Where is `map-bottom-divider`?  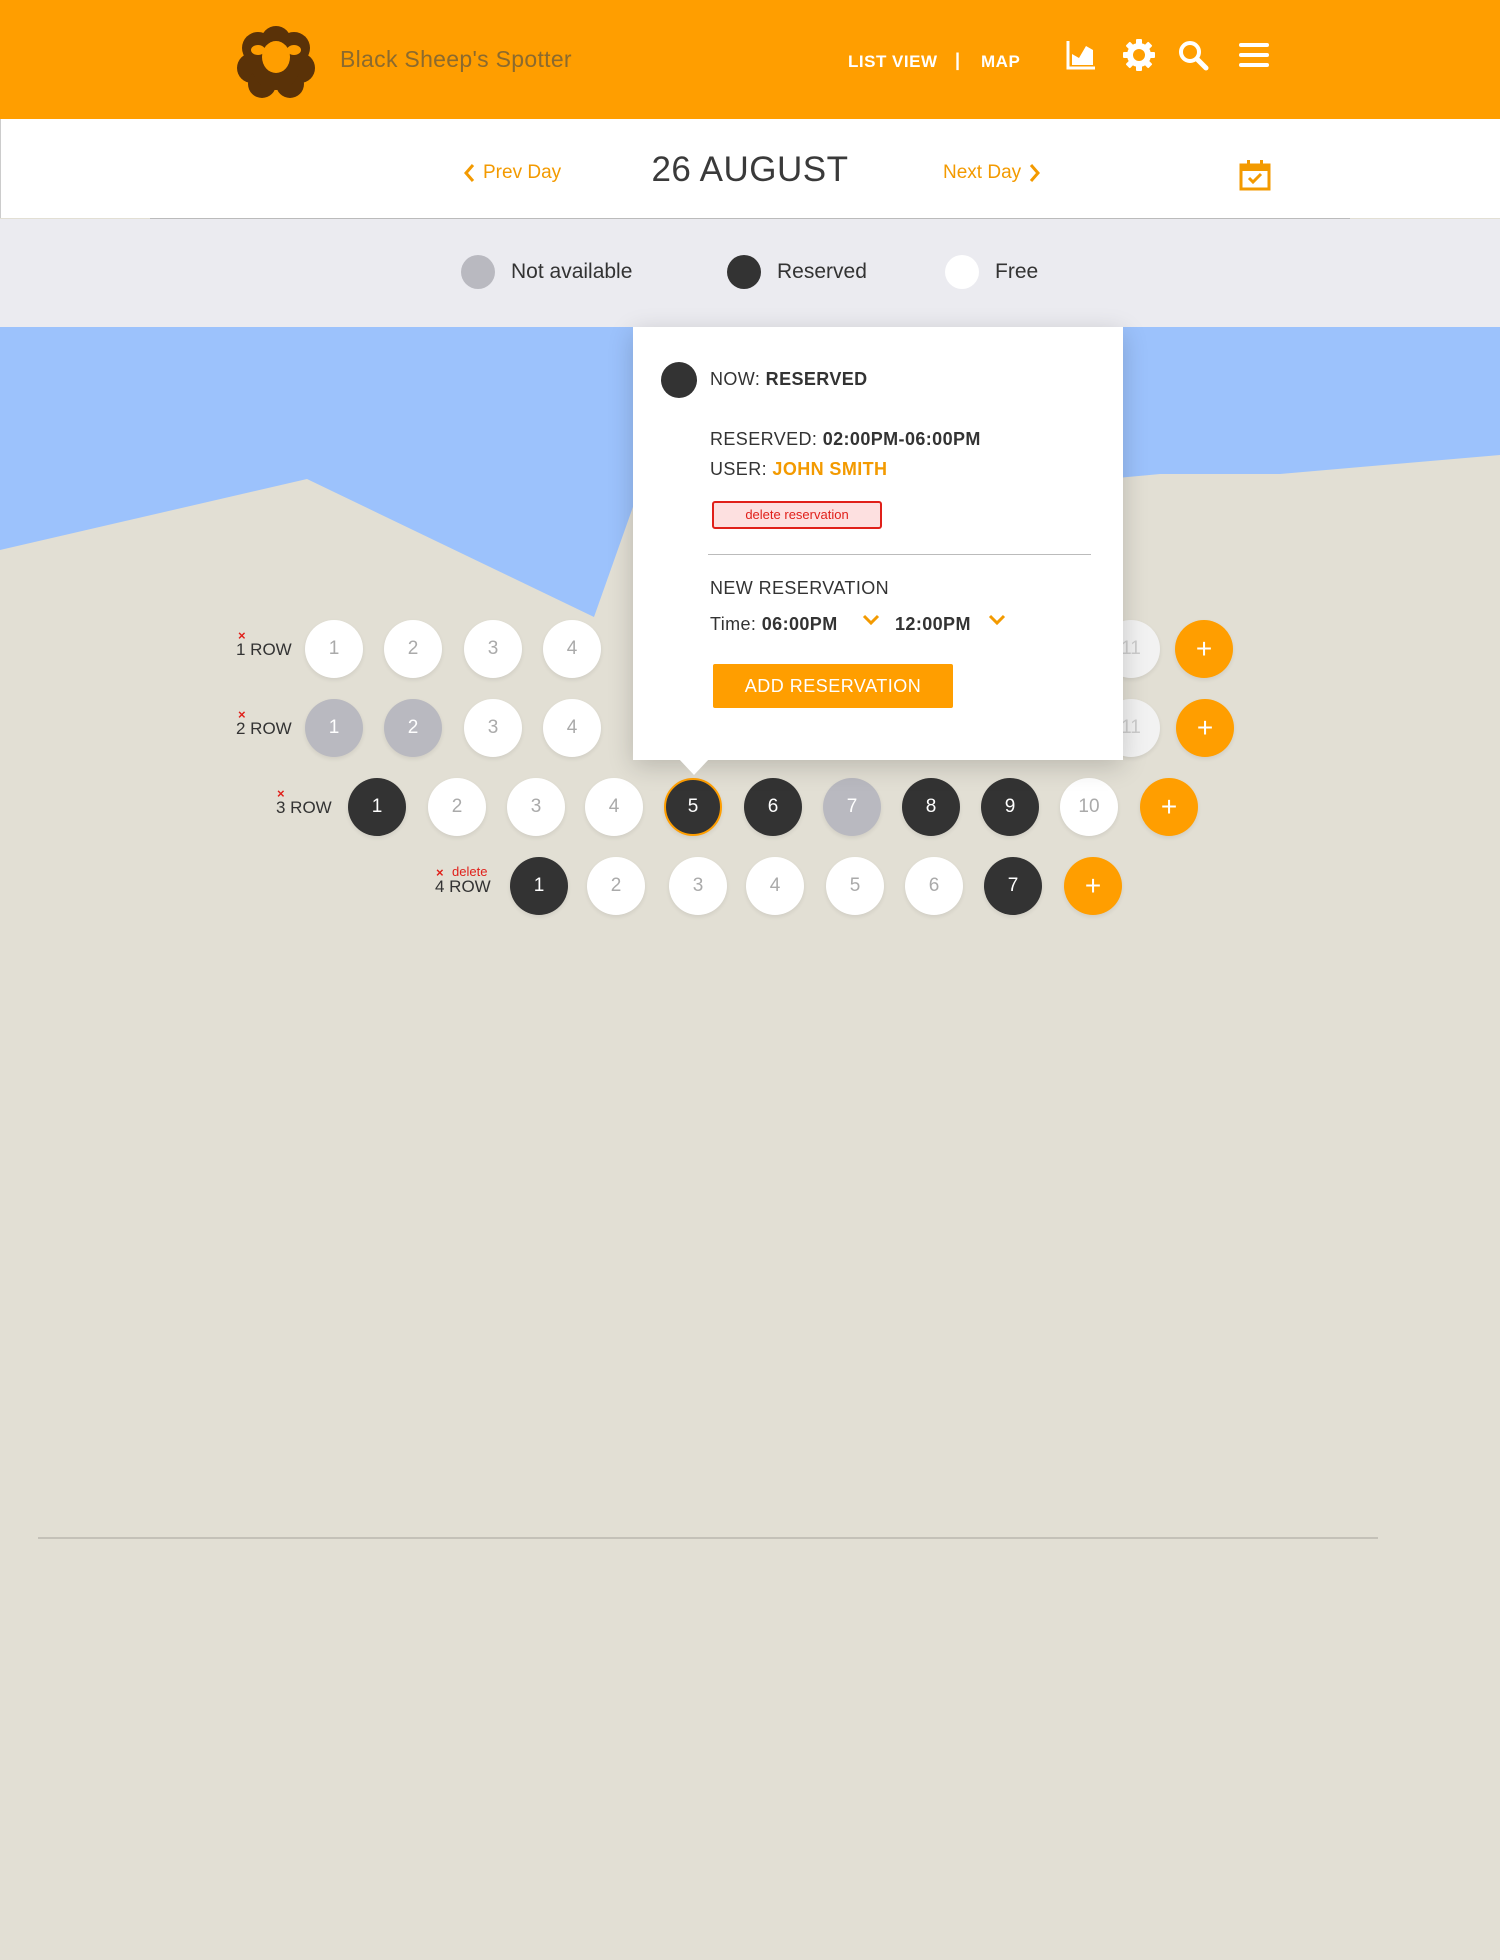 map-bottom-divider is located at coordinates (708, 1538).